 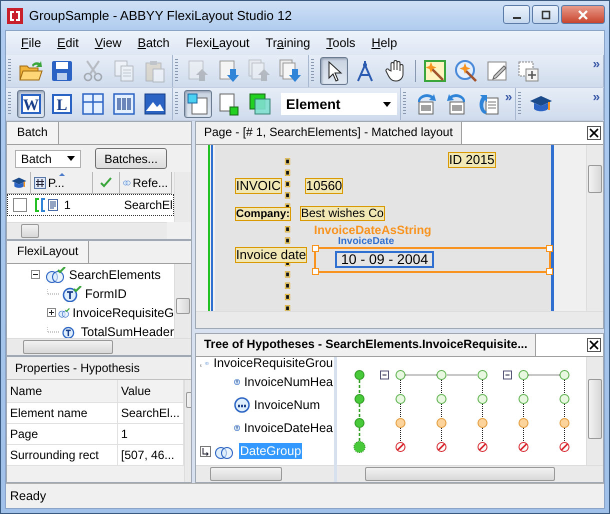 What do you see at coordinates (341, 43) in the screenshot?
I see `menu-item: Tools` at bounding box center [341, 43].